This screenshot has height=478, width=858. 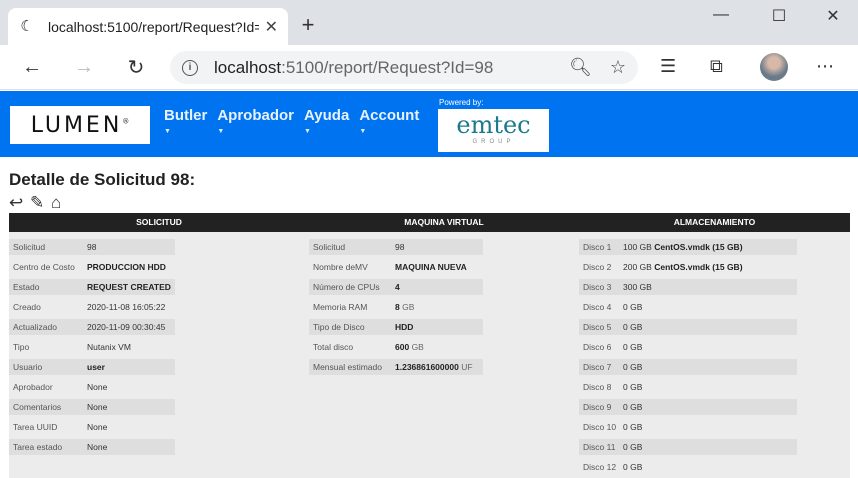 I want to click on minimize-button: —, so click(x=721, y=15).